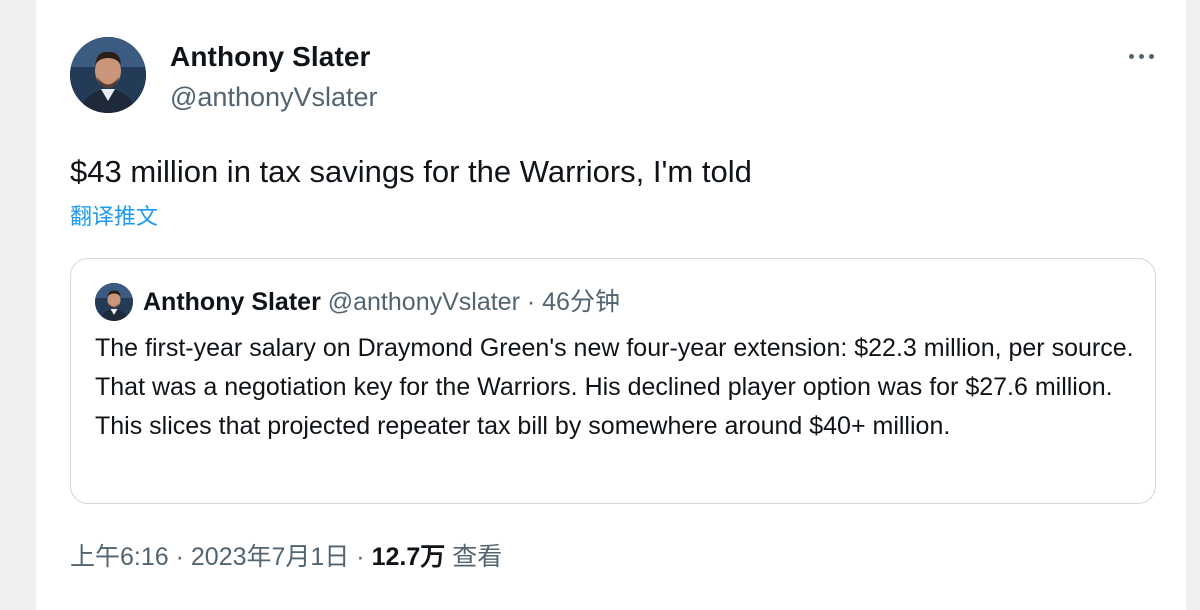  I want to click on tweet-date: 2023年7月1日, so click(270, 557).